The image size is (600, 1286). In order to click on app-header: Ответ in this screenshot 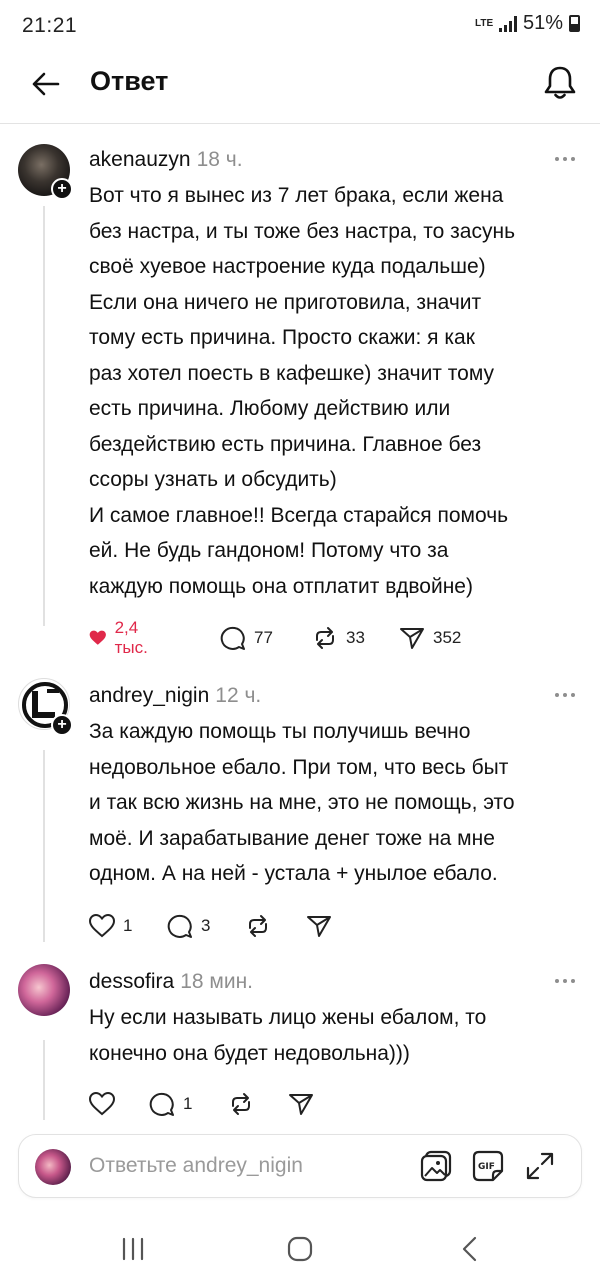, I will do `click(300, 88)`.